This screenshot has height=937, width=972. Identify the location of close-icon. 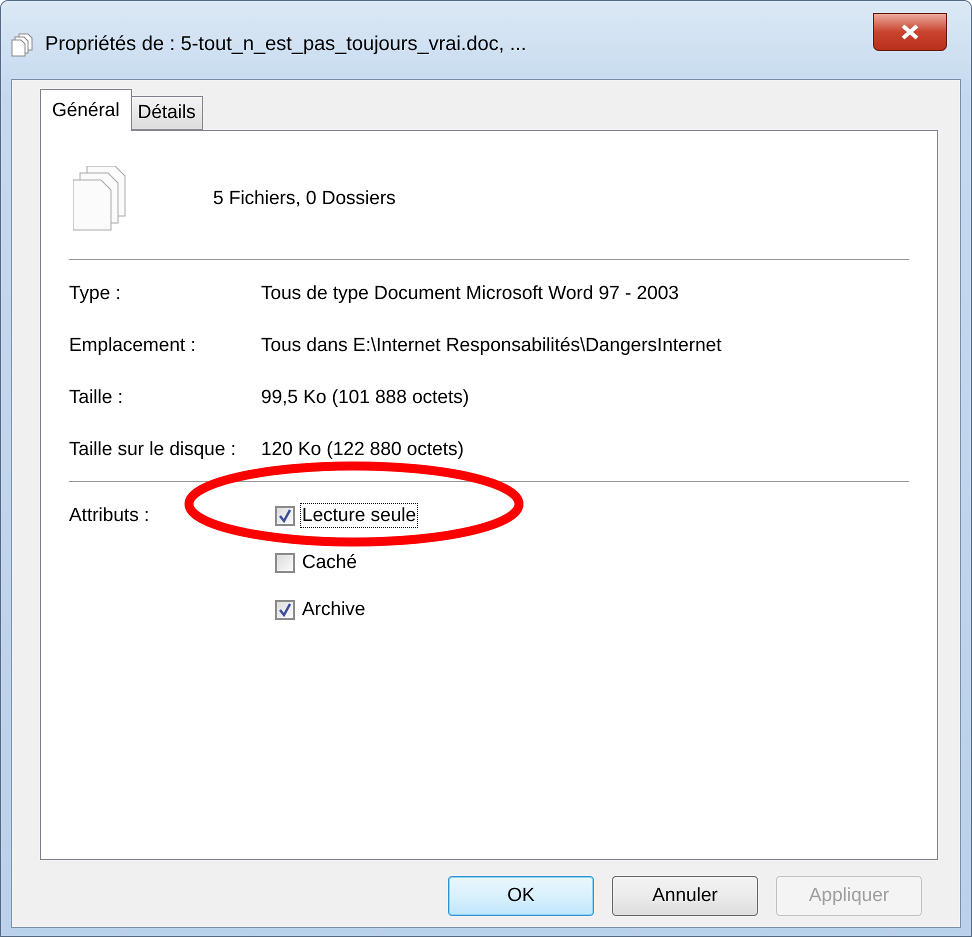
(910, 32).